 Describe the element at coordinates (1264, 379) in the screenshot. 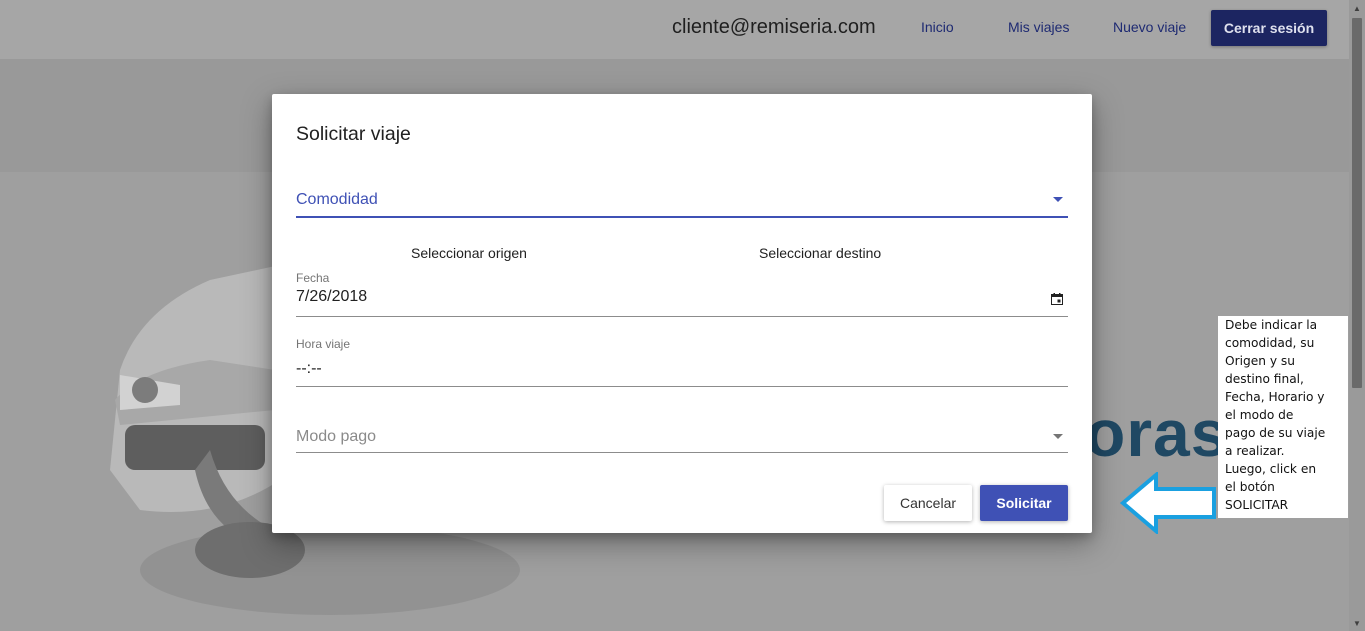

I see `annotation-line: destino final,` at that location.